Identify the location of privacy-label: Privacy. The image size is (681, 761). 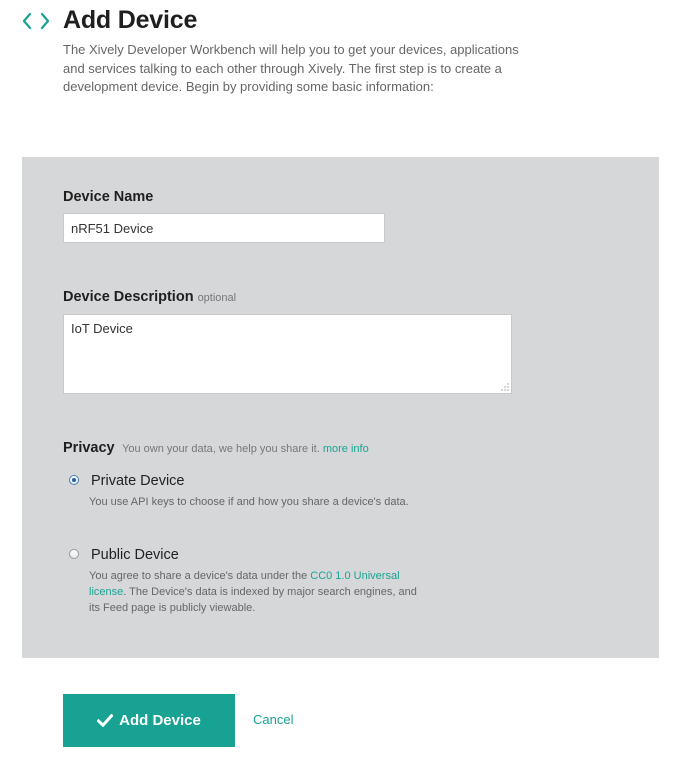
(89, 448).